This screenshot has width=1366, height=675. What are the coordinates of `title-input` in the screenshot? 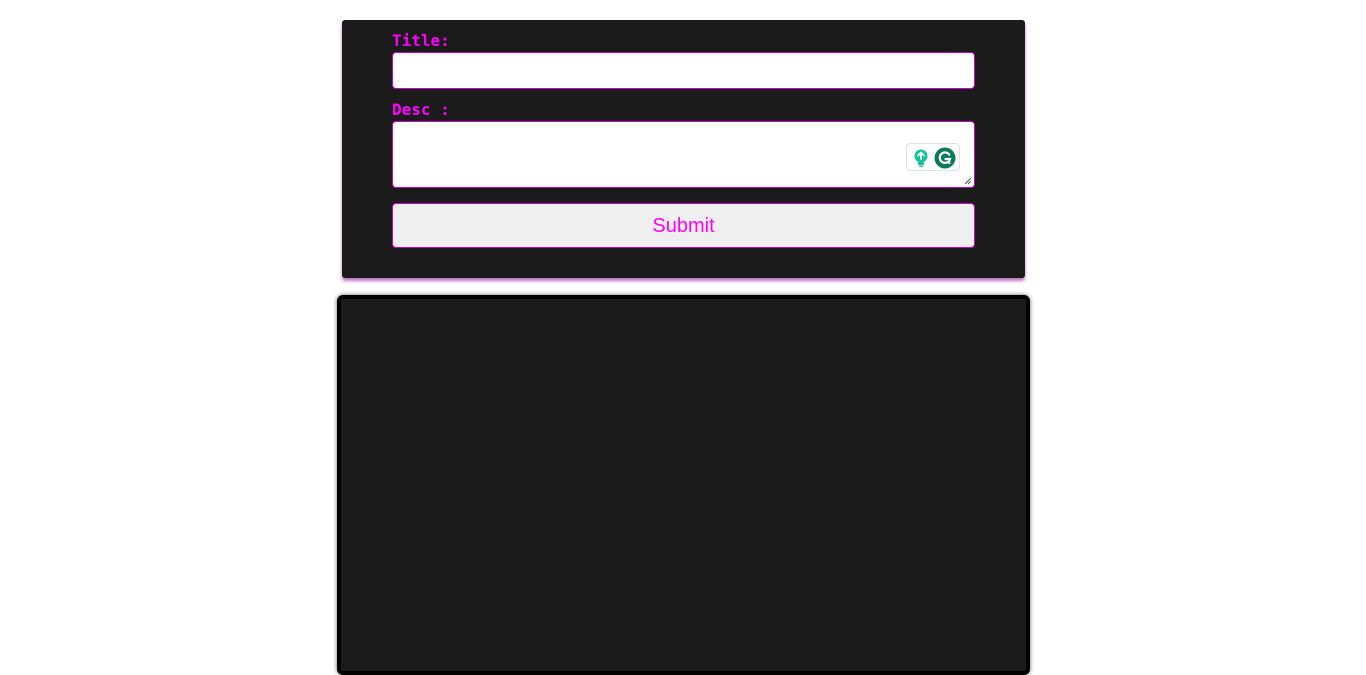 It's located at (683, 70).